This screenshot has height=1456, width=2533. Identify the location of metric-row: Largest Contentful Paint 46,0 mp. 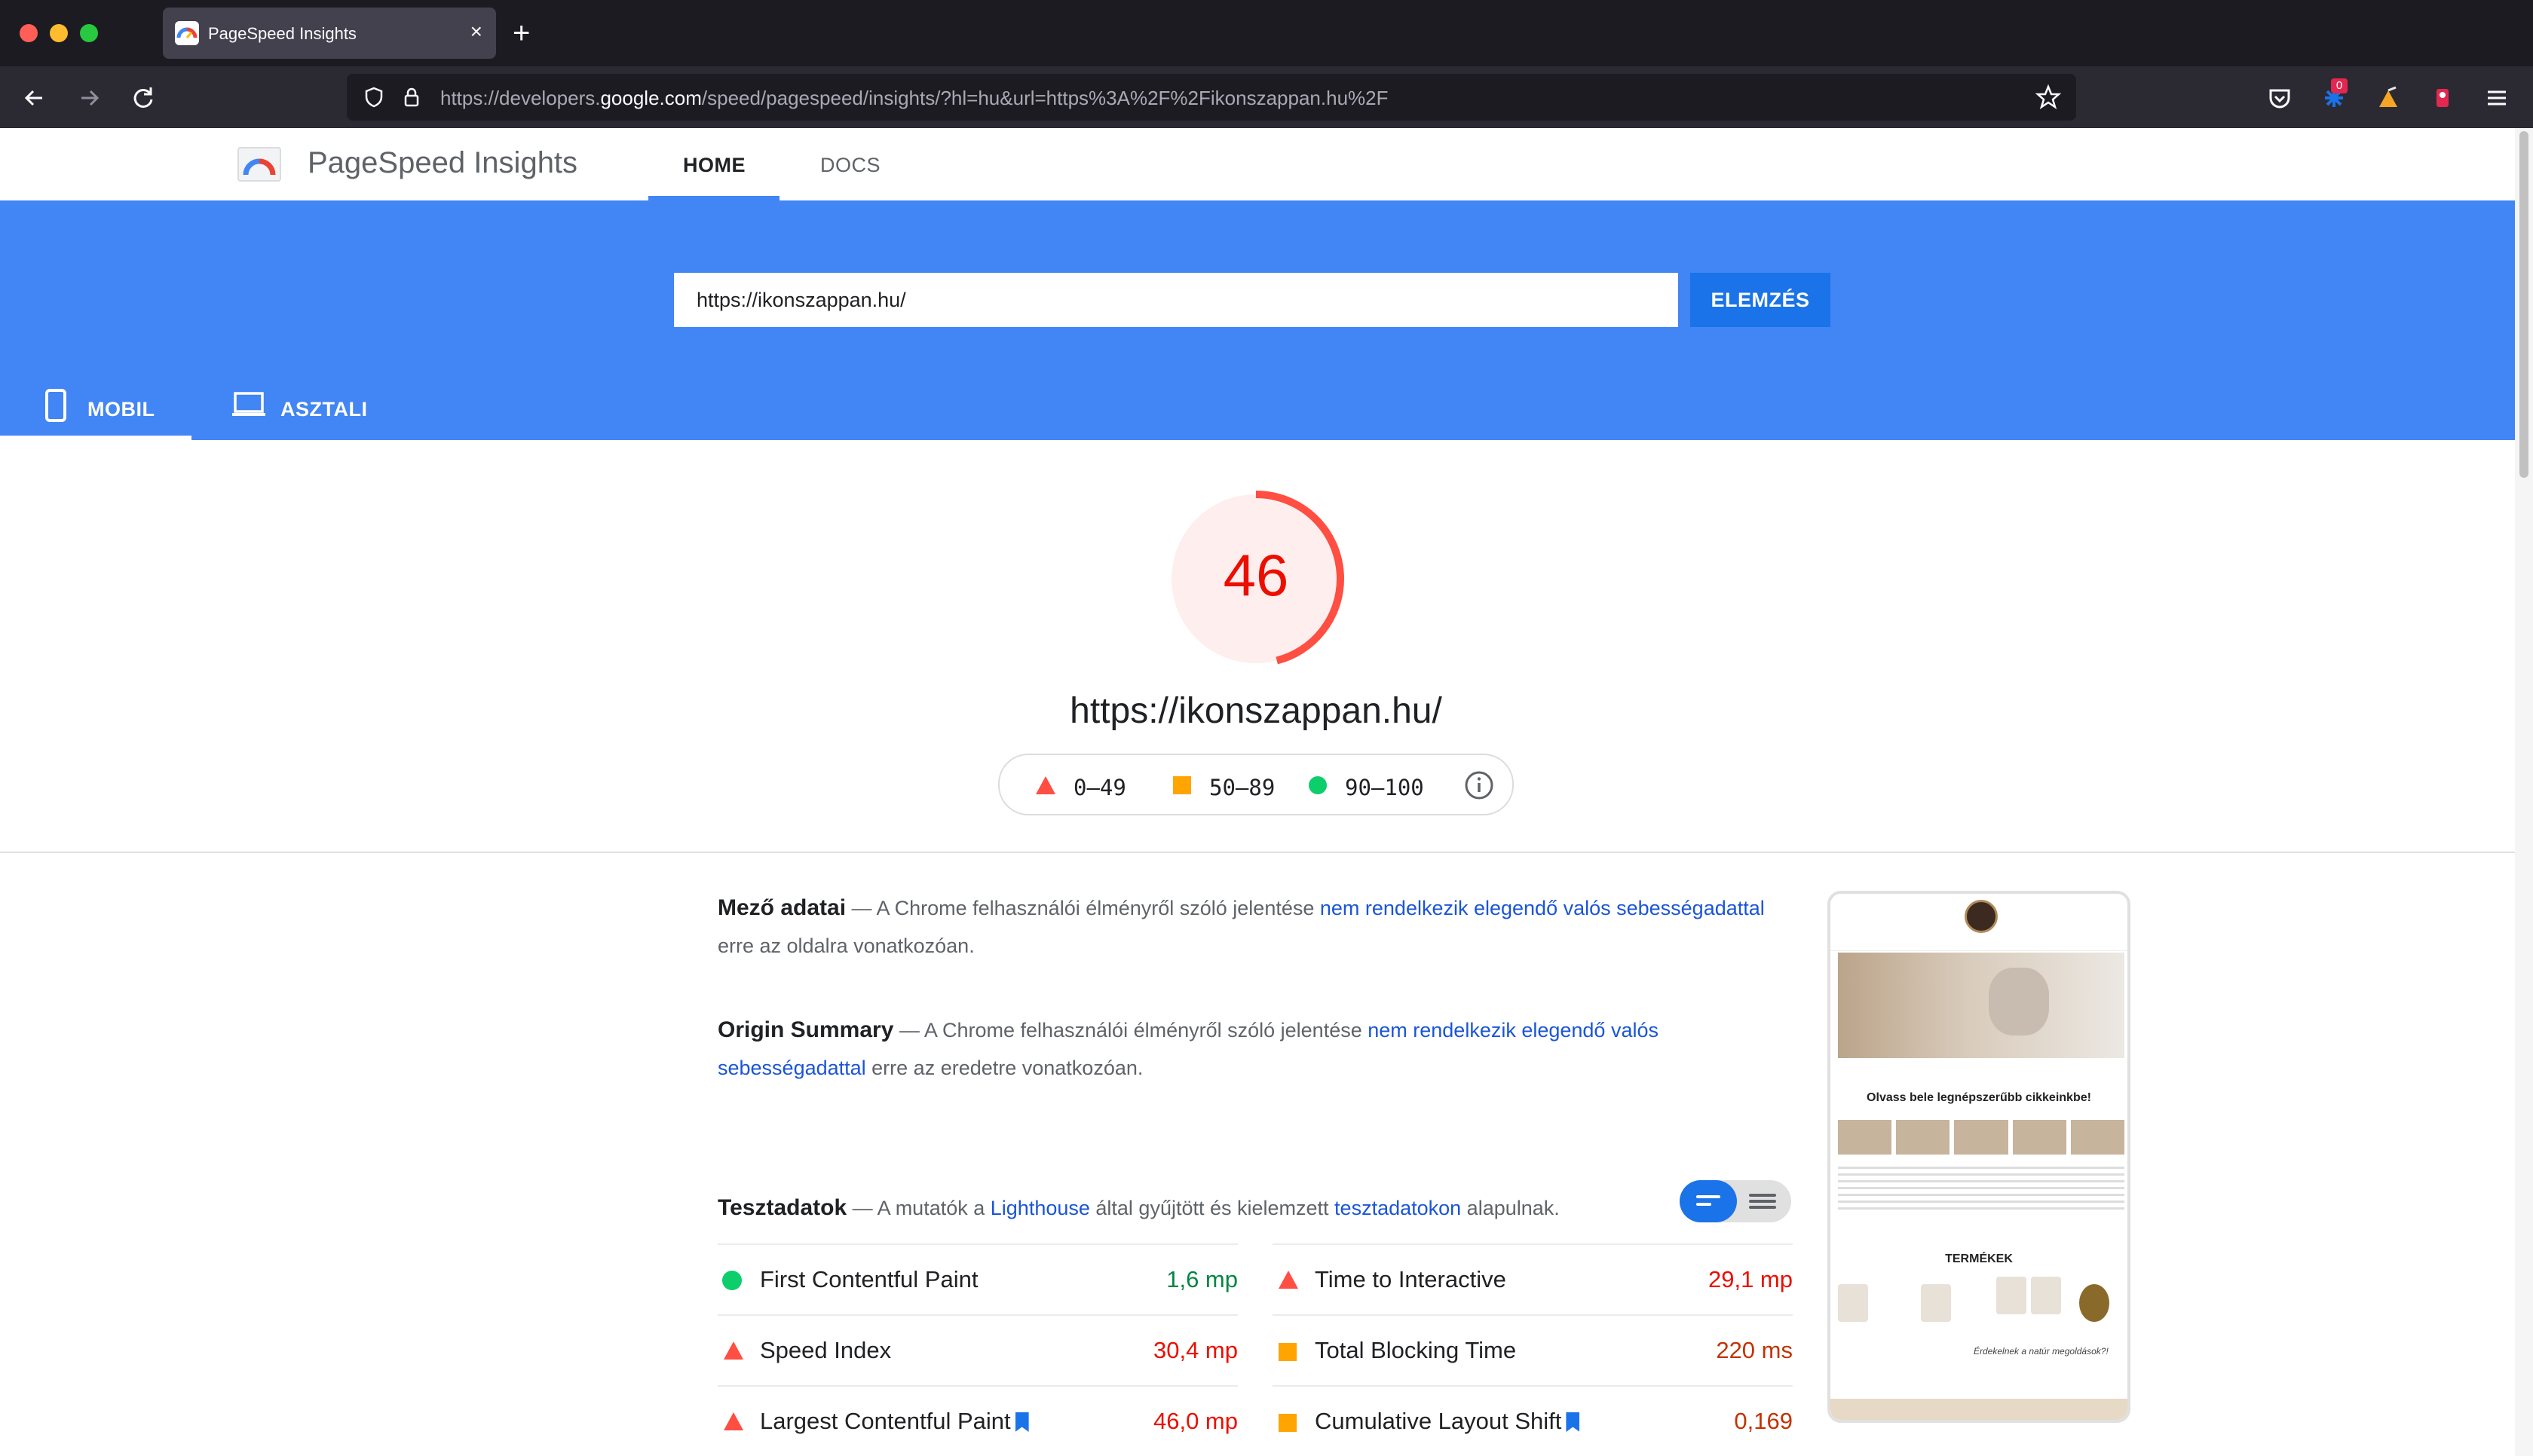
(978, 1420).